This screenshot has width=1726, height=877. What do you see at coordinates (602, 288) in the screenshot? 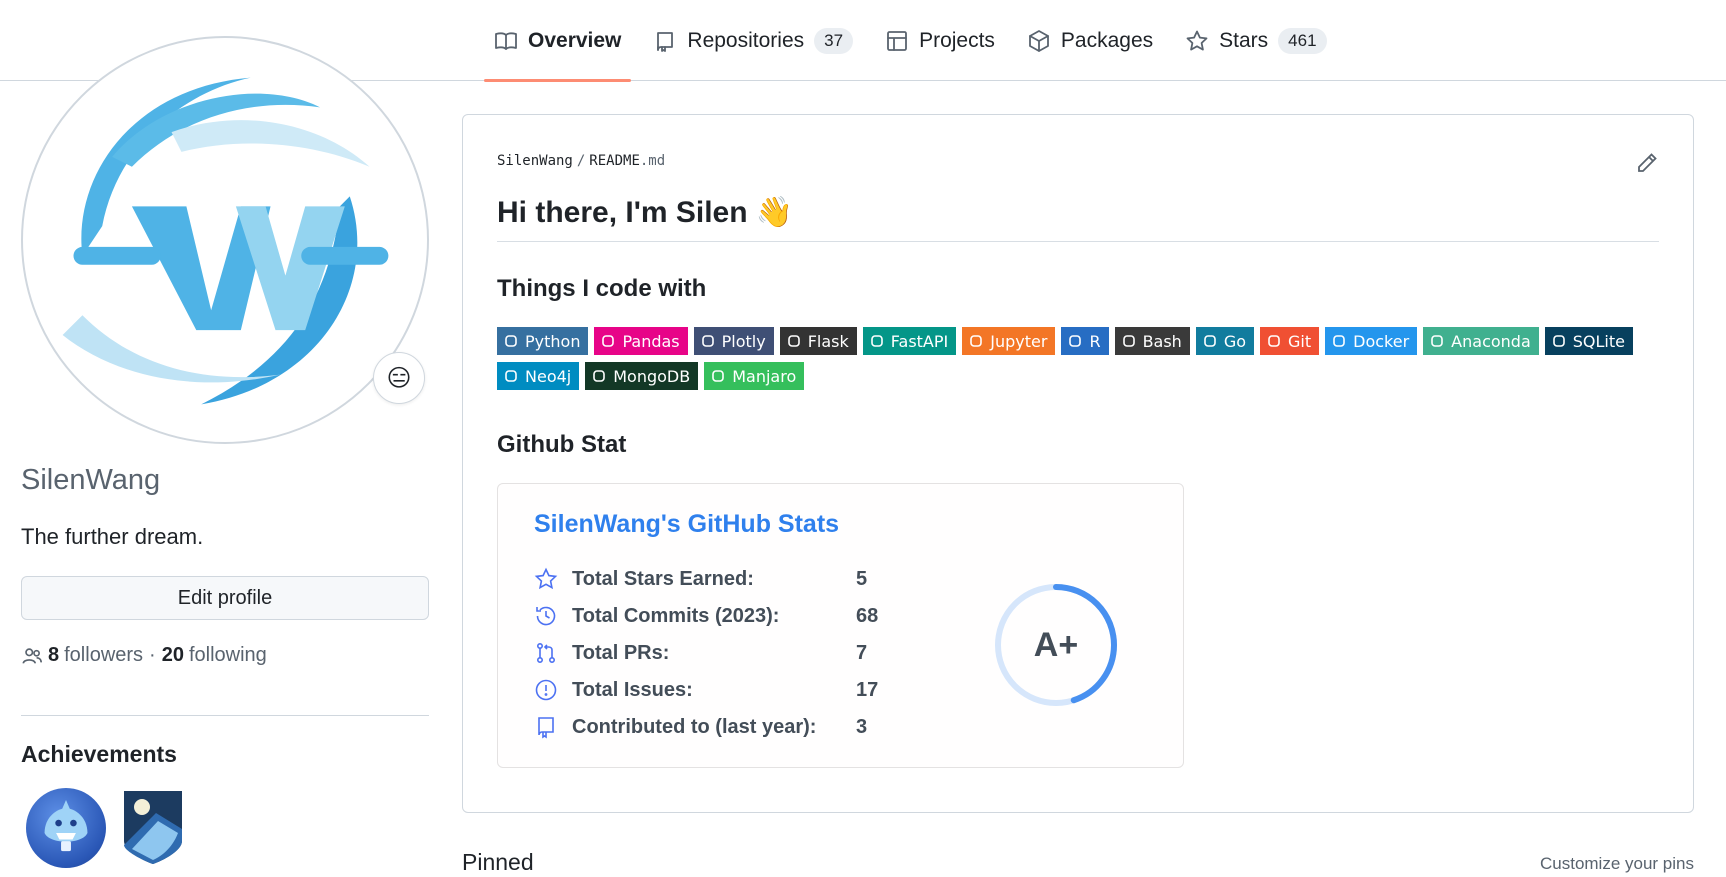
I see `section-things-i-code-with: Things I code with` at bounding box center [602, 288].